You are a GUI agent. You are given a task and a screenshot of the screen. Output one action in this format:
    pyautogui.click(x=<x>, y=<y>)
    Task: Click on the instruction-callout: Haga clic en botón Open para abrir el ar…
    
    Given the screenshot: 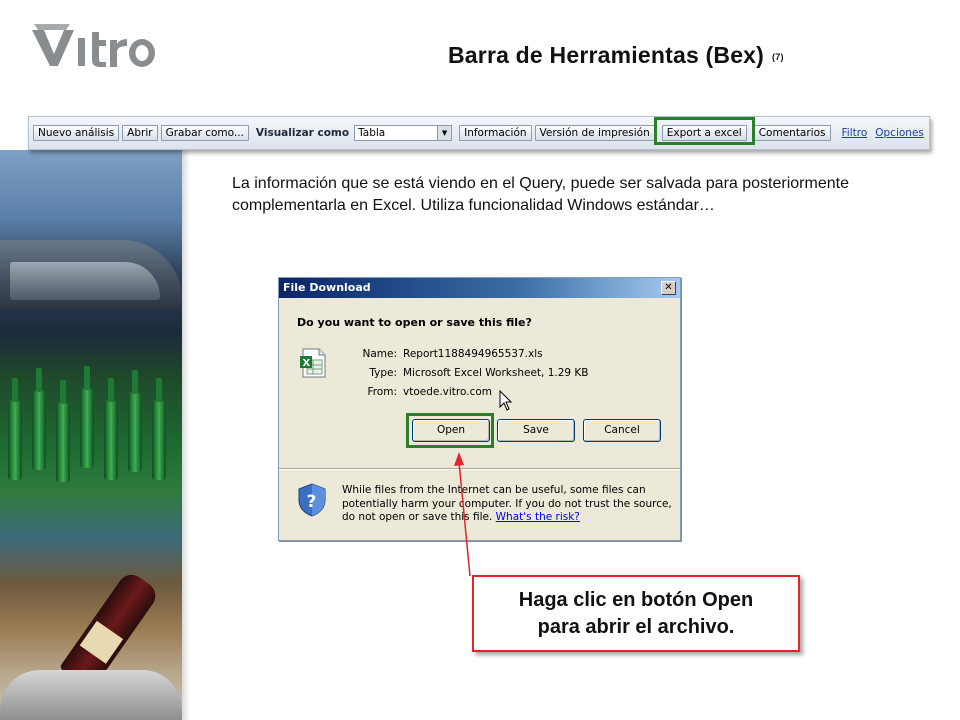 What is the action you would take?
    pyautogui.click(x=636, y=613)
    